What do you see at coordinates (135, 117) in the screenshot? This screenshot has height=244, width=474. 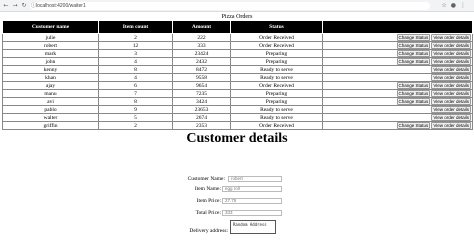 I see `cell-item-count: 5` at bounding box center [135, 117].